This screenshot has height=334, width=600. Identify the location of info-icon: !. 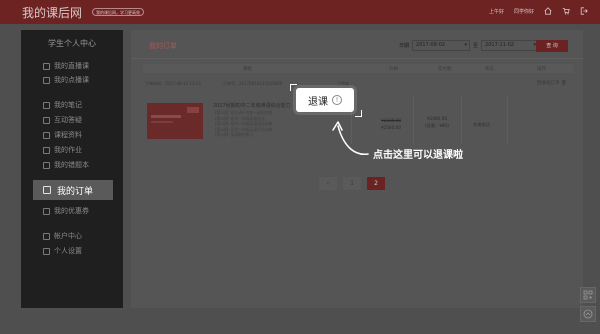
(337, 100).